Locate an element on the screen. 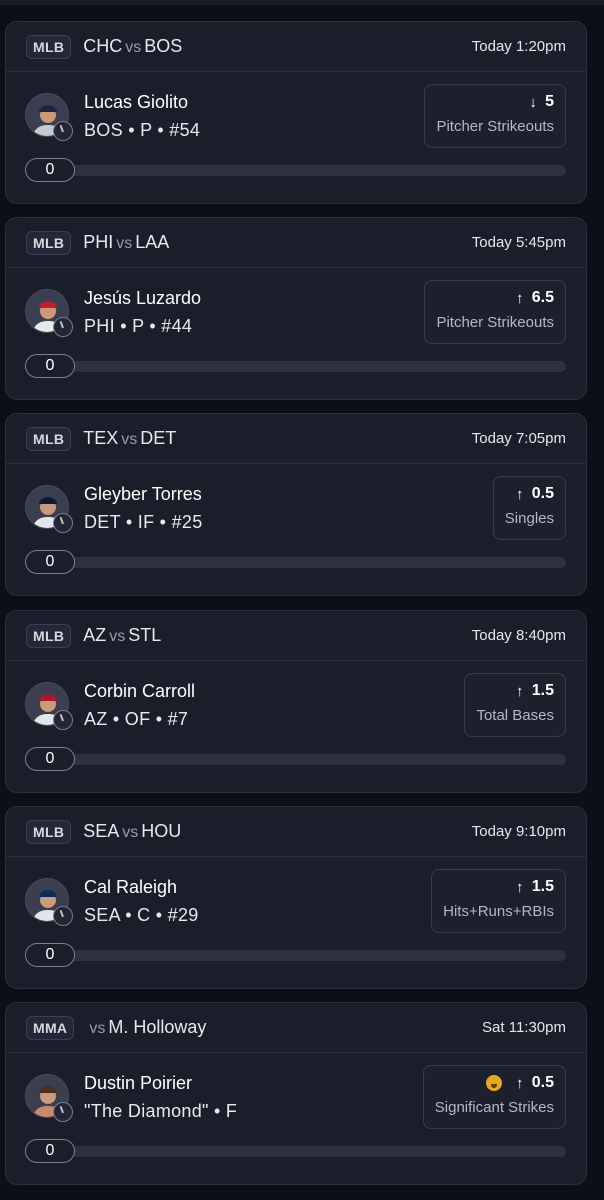  pick-card: MLB AZ vs STL Today 8:40pm Corbin Carroll is located at coordinates (296, 701).